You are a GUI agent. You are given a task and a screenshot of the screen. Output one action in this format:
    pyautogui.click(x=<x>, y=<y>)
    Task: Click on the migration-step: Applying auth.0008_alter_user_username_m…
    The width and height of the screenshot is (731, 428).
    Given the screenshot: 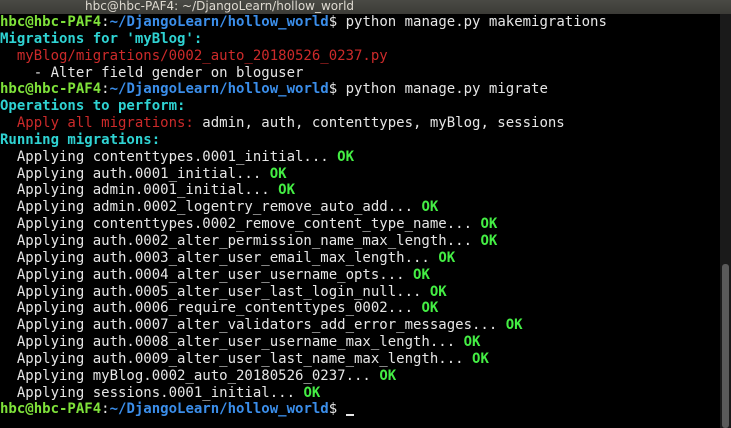 What is the action you would take?
    pyautogui.click(x=228, y=342)
    